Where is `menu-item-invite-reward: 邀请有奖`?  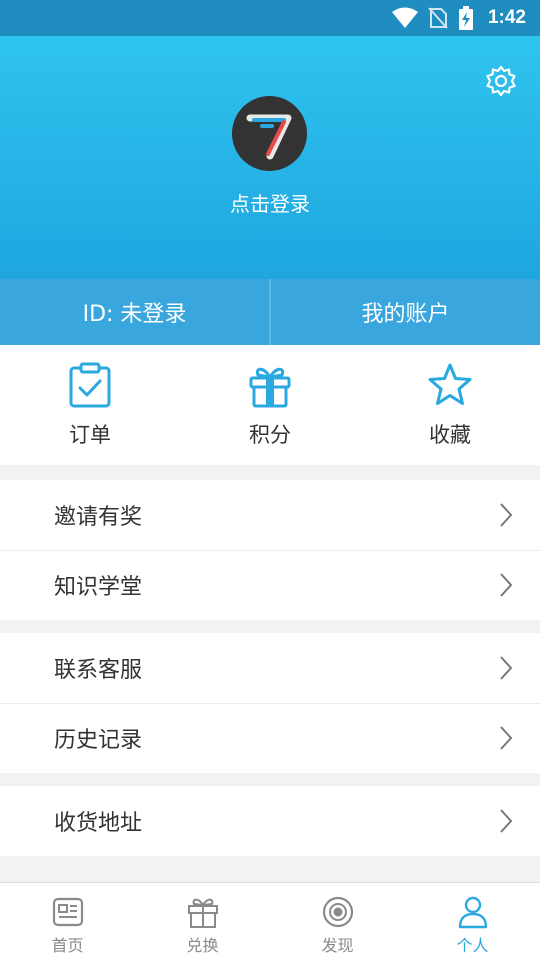
menu-item-invite-reward: 邀请有奖 is located at coordinates (270, 515).